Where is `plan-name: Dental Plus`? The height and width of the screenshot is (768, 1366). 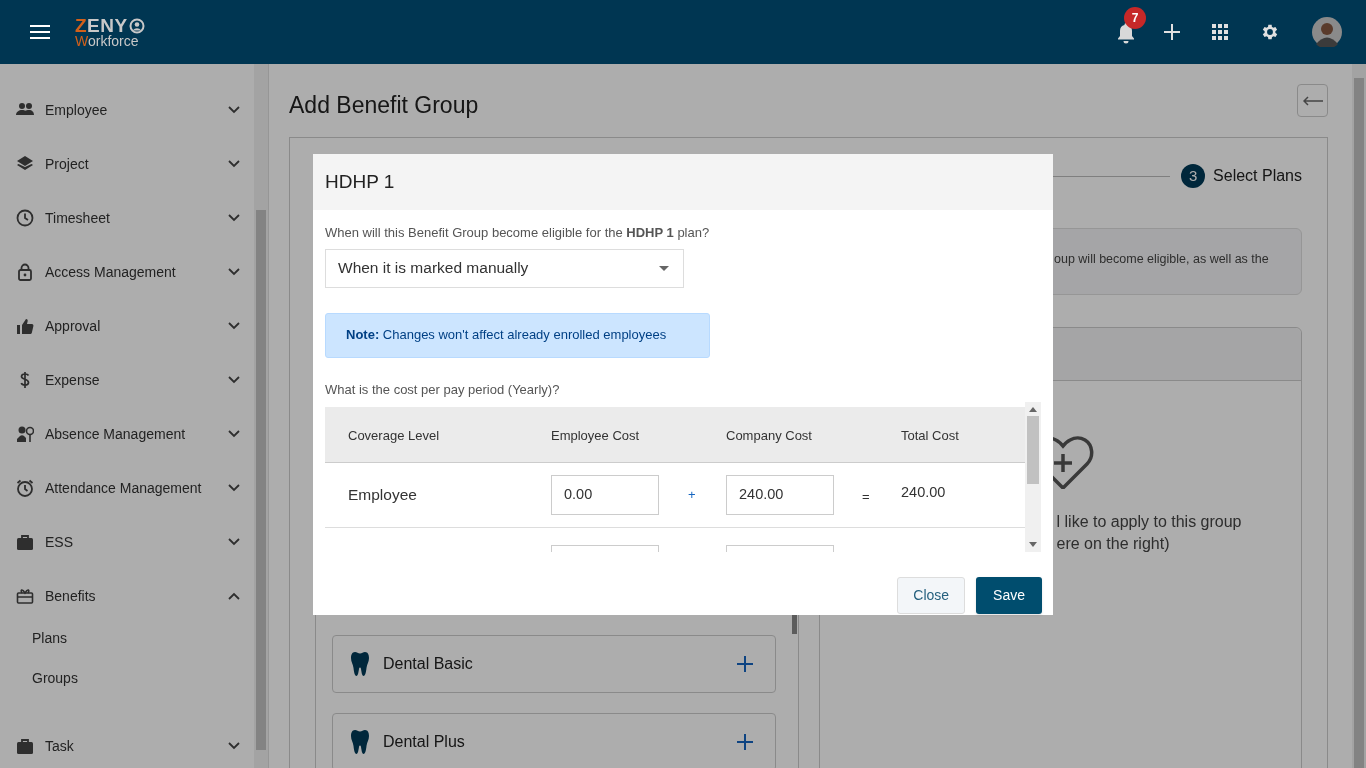 plan-name: Dental Plus is located at coordinates (424, 742).